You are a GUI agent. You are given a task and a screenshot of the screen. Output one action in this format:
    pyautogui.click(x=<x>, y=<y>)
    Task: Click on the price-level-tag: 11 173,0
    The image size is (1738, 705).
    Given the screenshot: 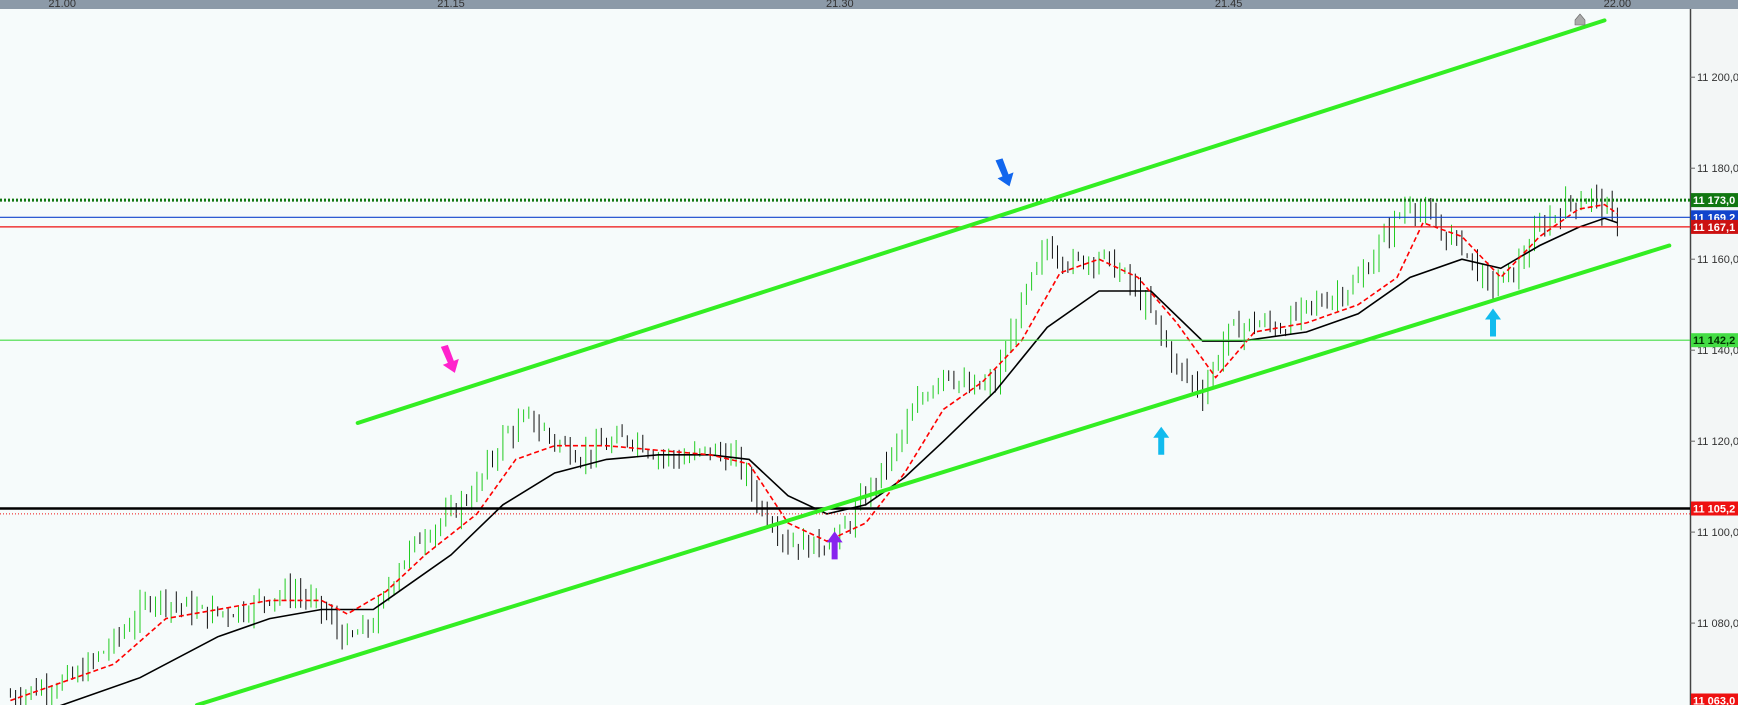 What is the action you would take?
    pyautogui.click(x=1714, y=200)
    